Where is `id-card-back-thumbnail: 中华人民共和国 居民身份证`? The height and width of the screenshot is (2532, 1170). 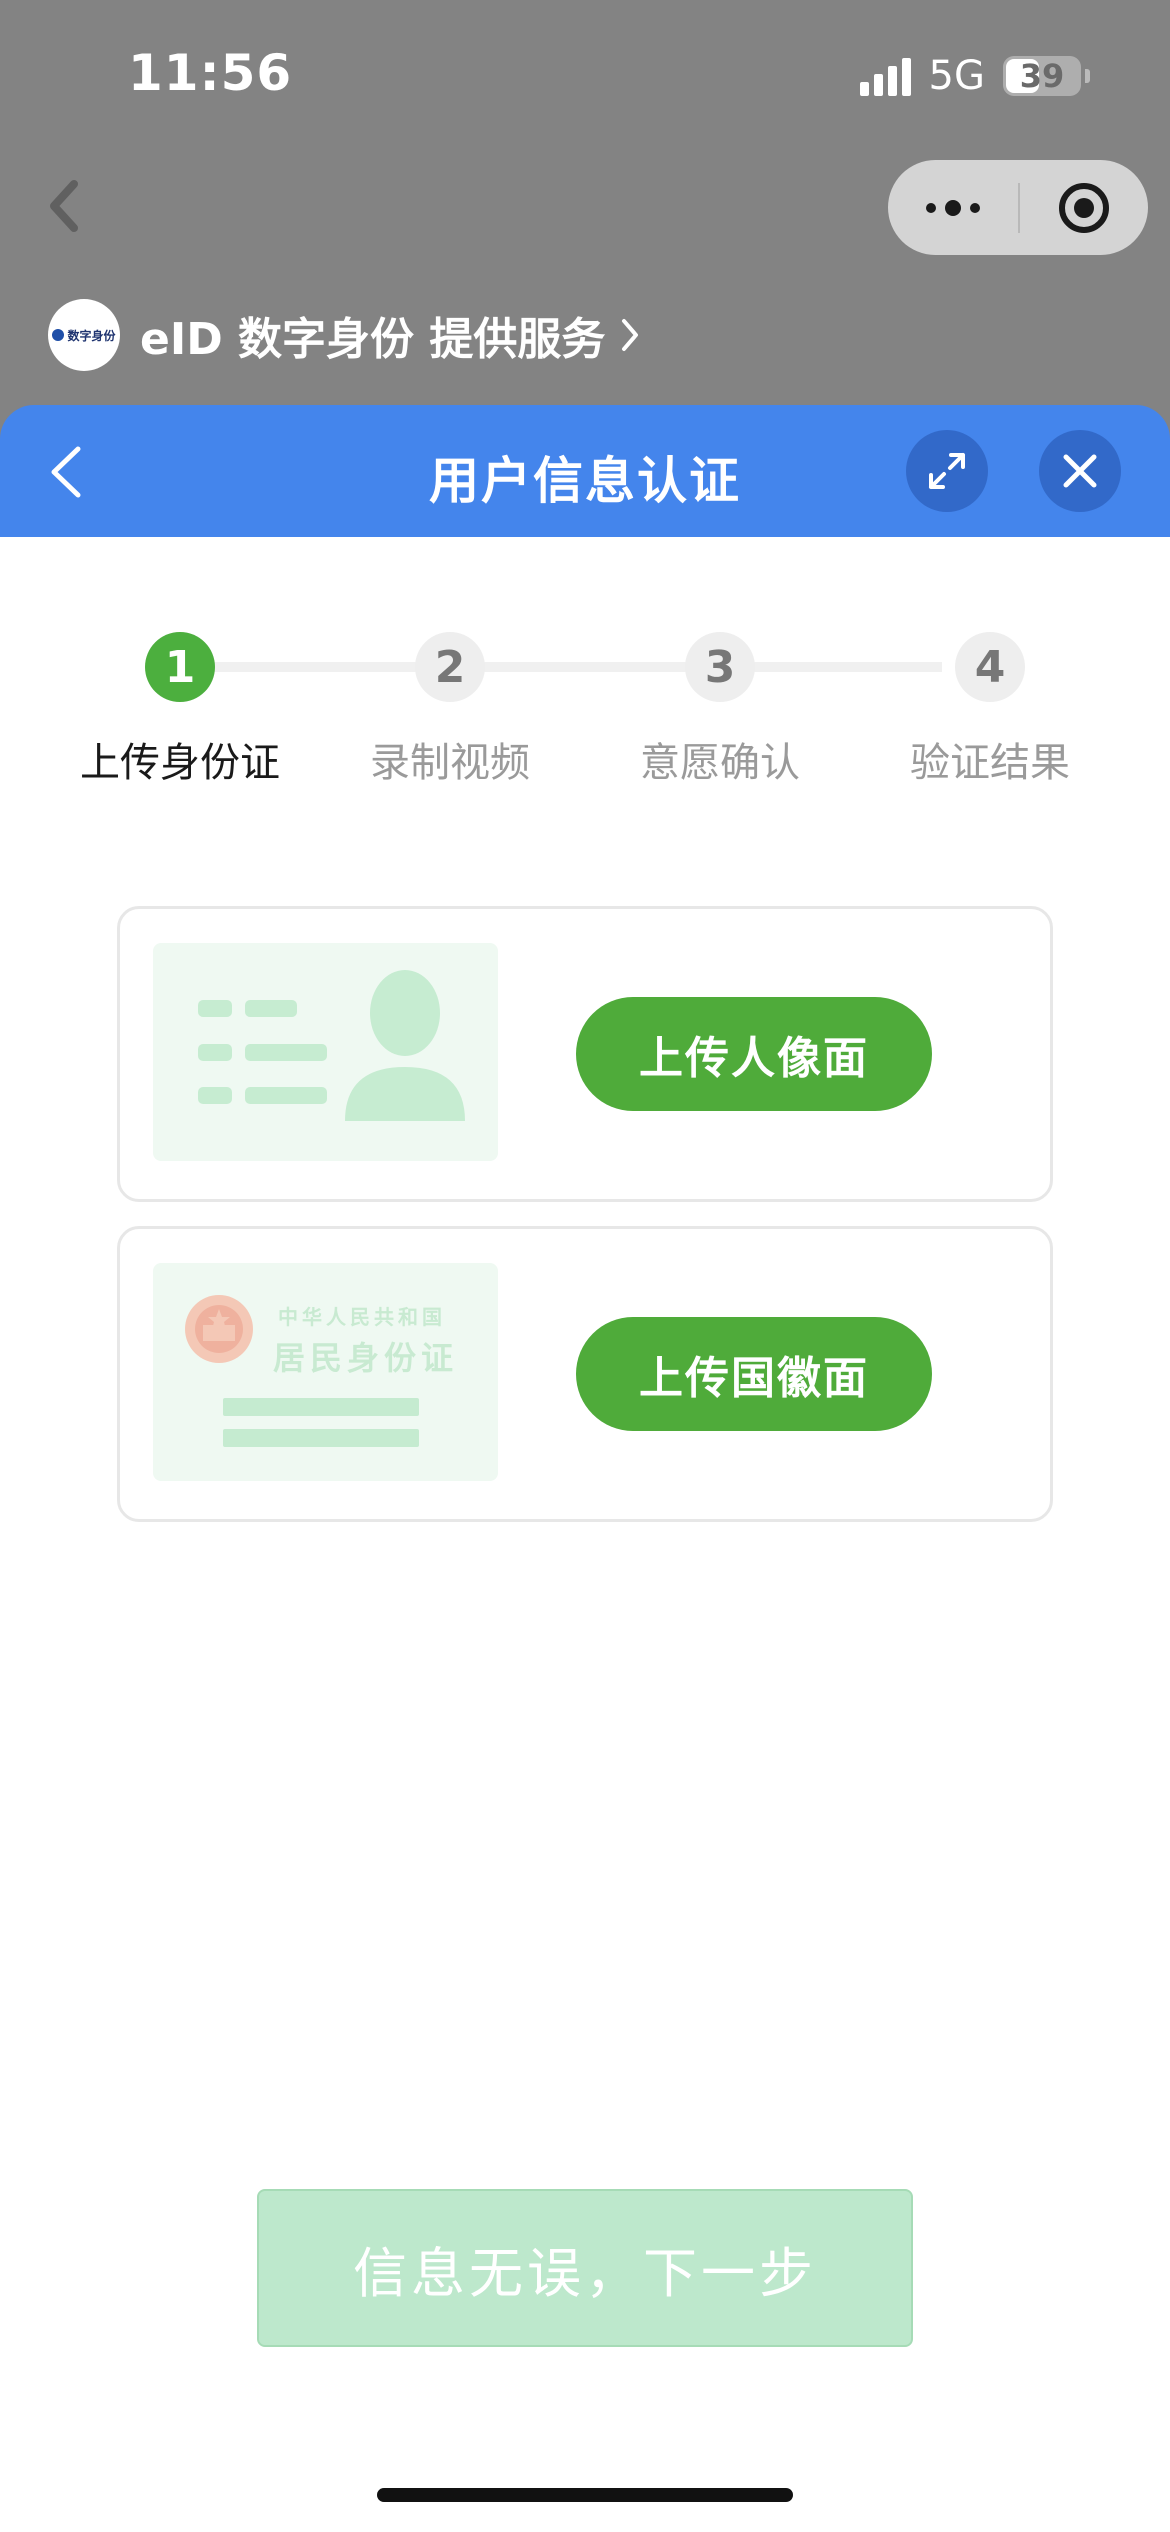 id-card-back-thumbnail: 中华人民共和国 居民身份证 is located at coordinates (325, 1372).